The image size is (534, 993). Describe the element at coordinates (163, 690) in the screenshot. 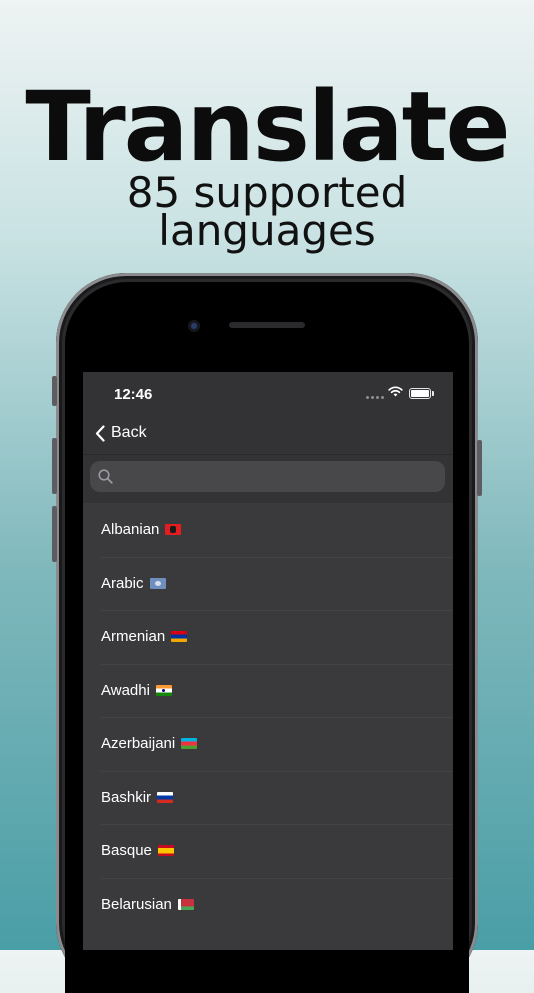

I see `india-flag-icon` at that location.